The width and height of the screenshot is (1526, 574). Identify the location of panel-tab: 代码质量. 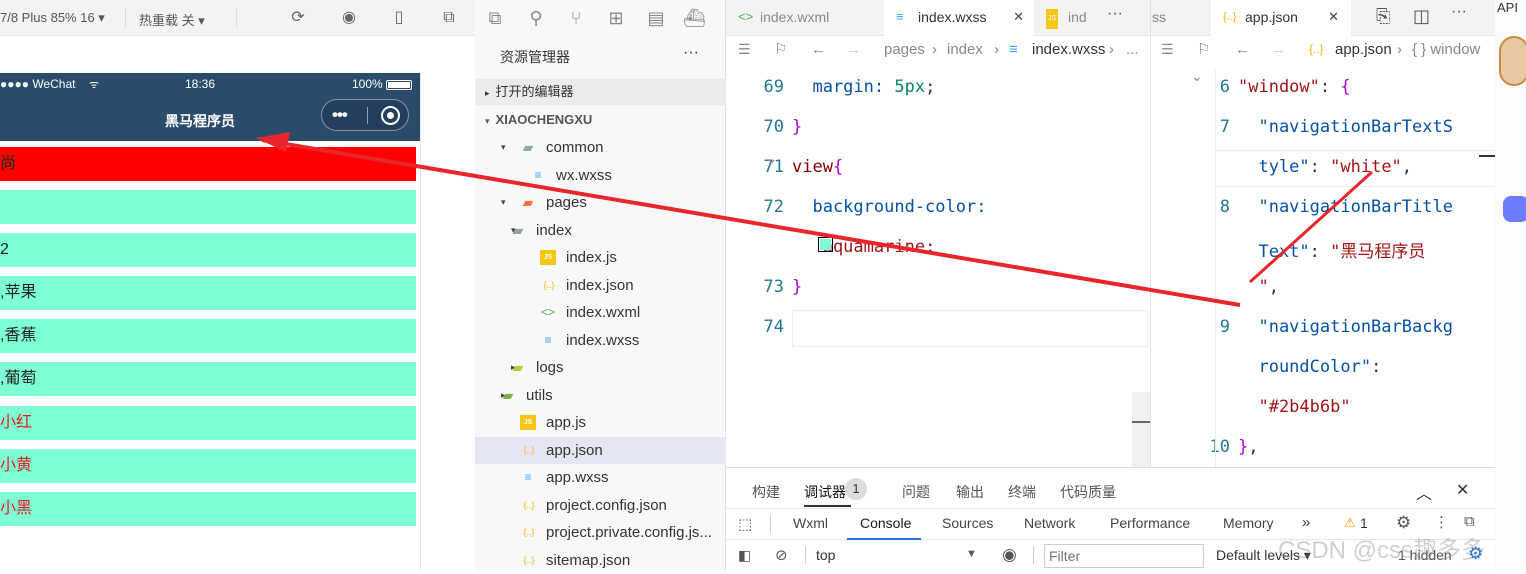
(1088, 492).